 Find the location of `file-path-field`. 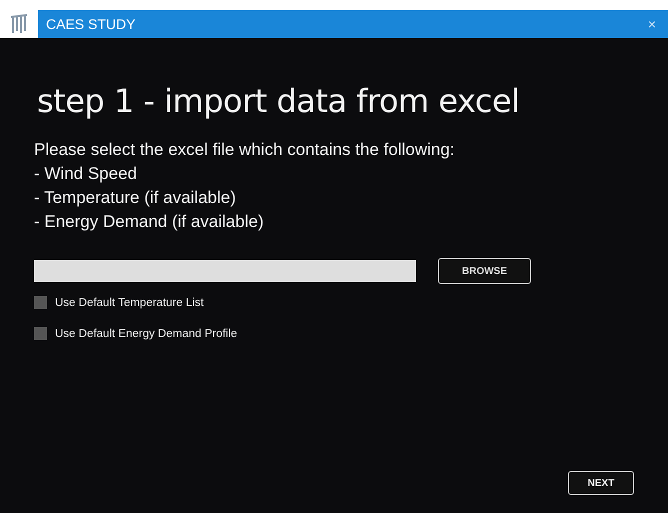

file-path-field is located at coordinates (225, 271).